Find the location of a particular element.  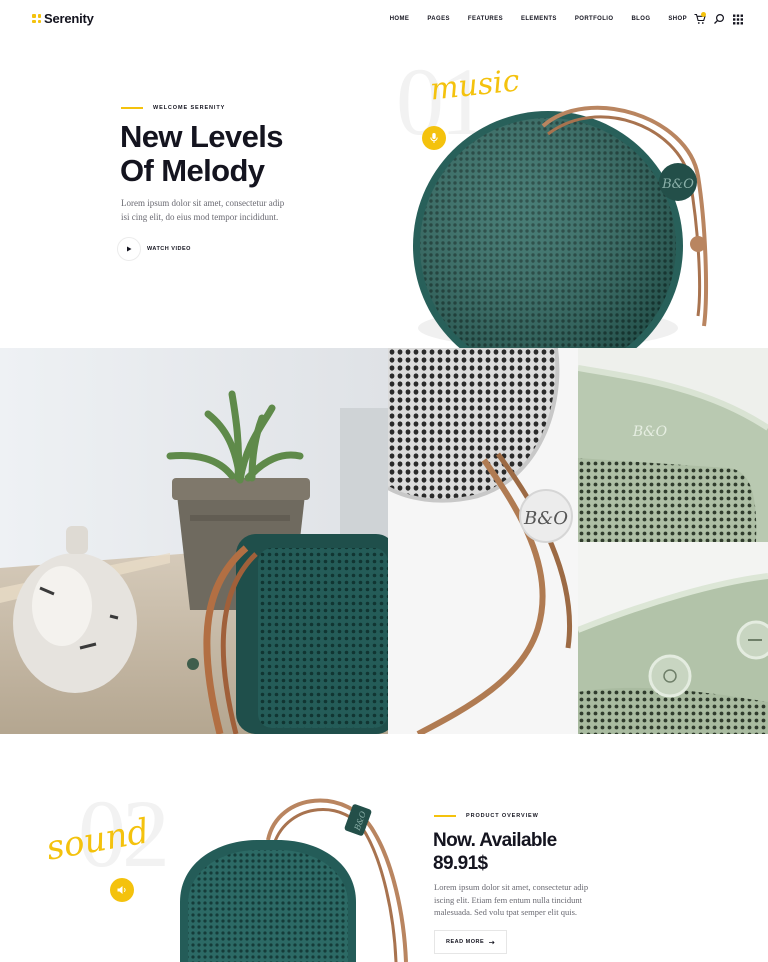

speaker-icon is located at coordinates (122, 890).